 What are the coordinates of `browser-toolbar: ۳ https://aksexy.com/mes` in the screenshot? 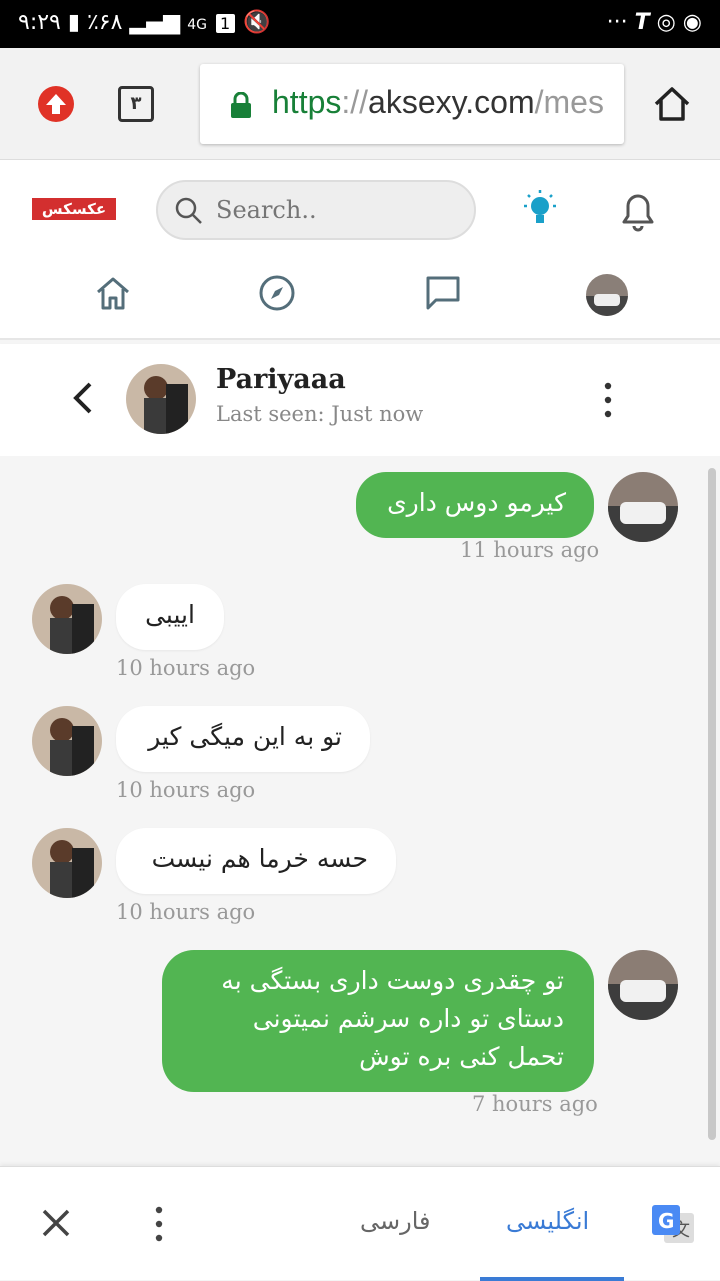 It's located at (360, 104).